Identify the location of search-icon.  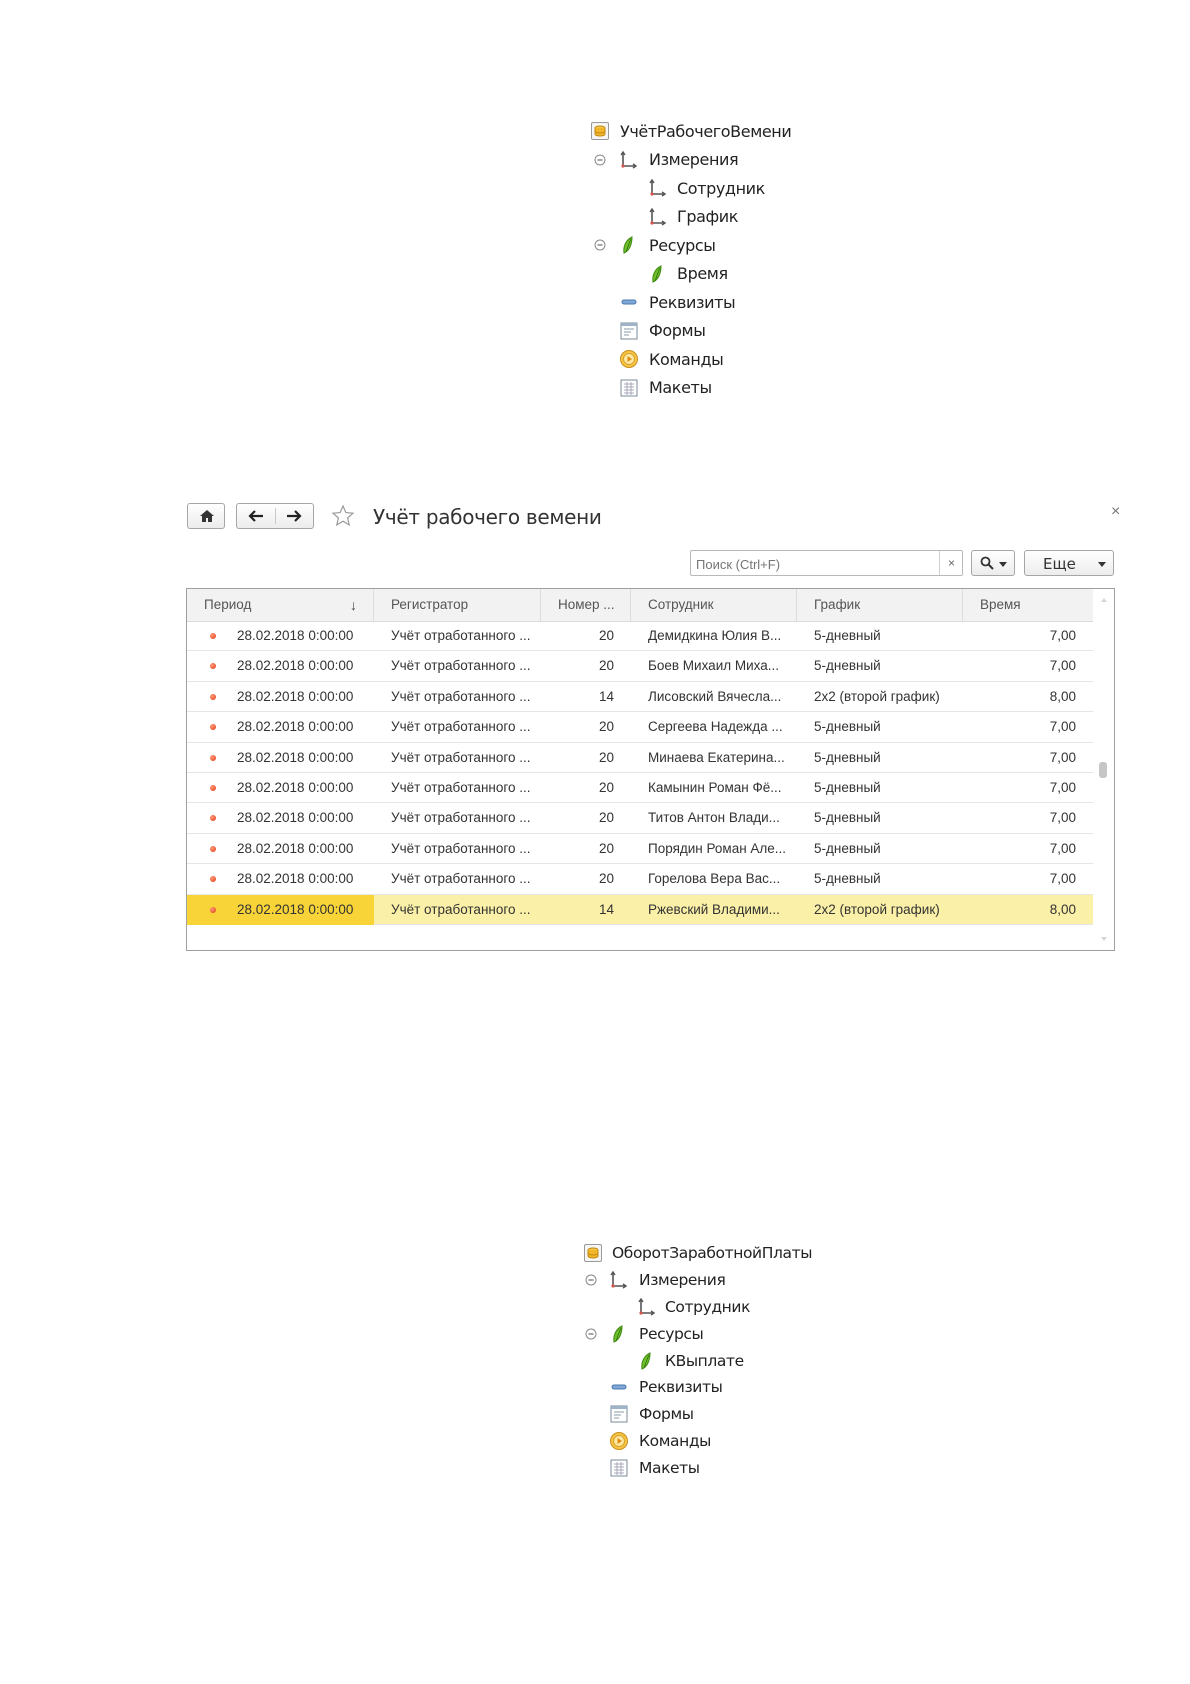
(987, 563).